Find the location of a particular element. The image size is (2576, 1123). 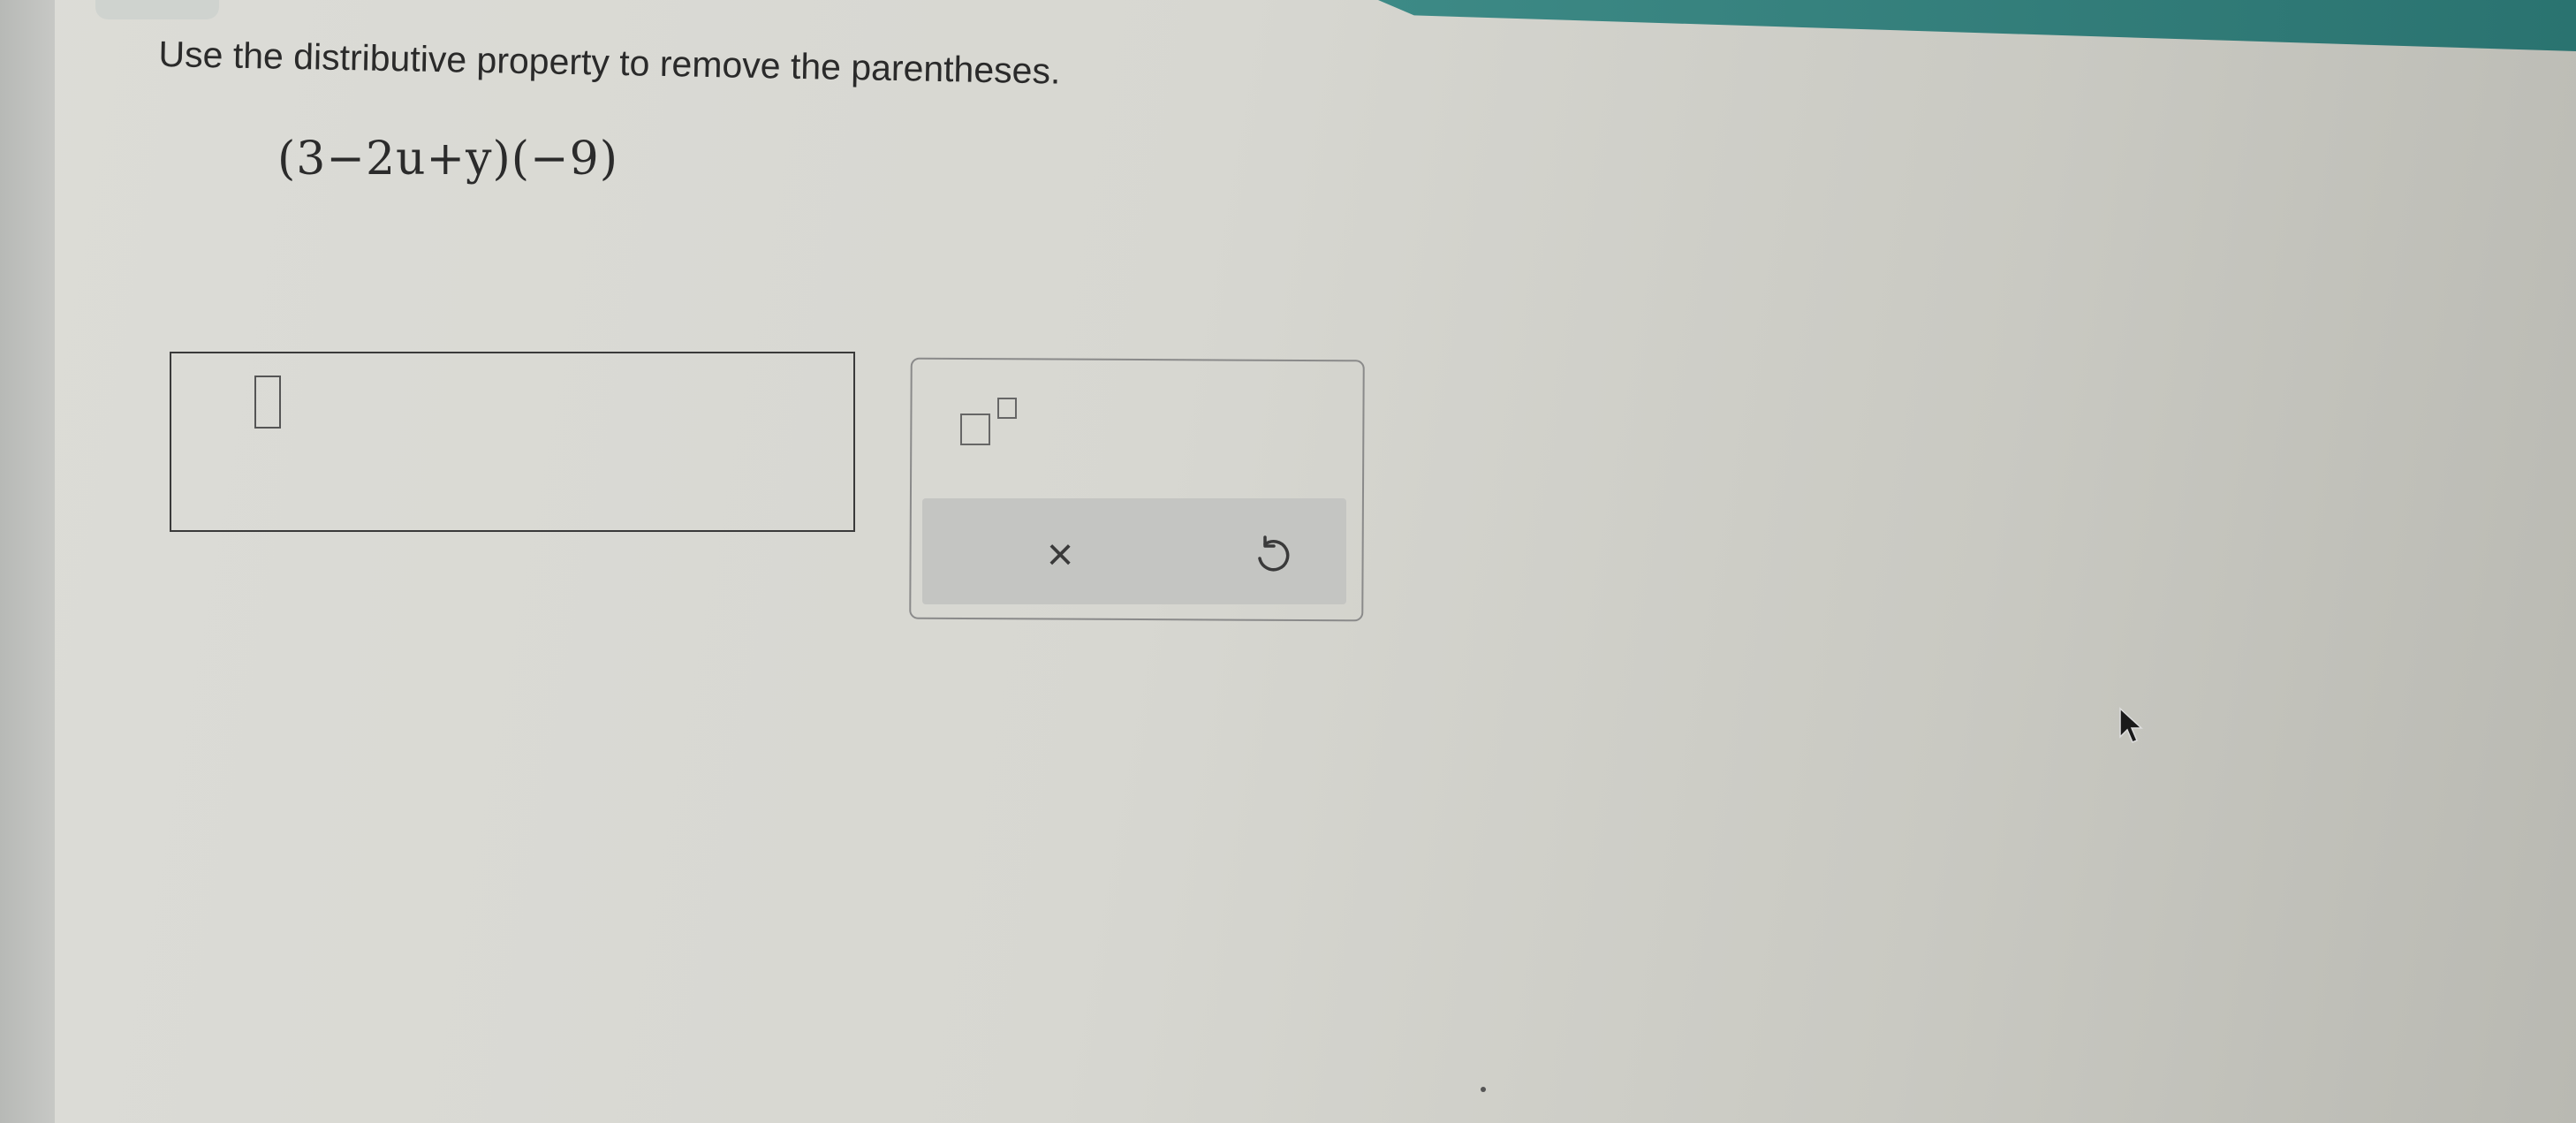

screen-speck is located at coordinates (1484, 1089).